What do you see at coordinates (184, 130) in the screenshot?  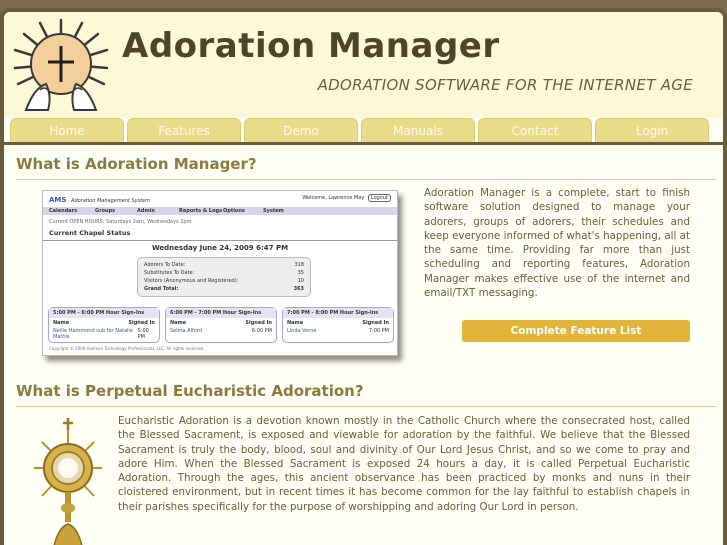 I see `nav-features: Features` at bounding box center [184, 130].